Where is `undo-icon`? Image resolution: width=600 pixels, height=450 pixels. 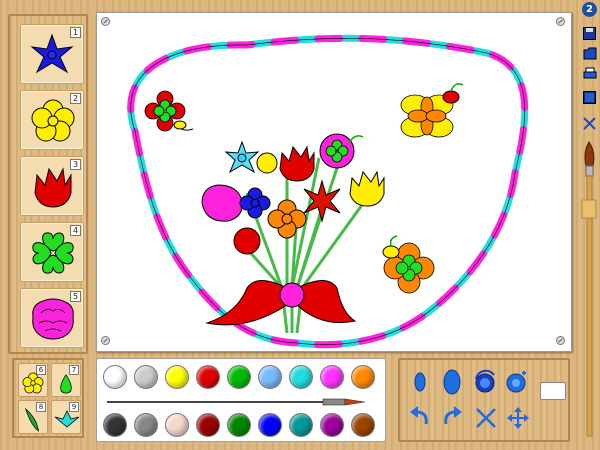
undo-icon is located at coordinates (419, 415).